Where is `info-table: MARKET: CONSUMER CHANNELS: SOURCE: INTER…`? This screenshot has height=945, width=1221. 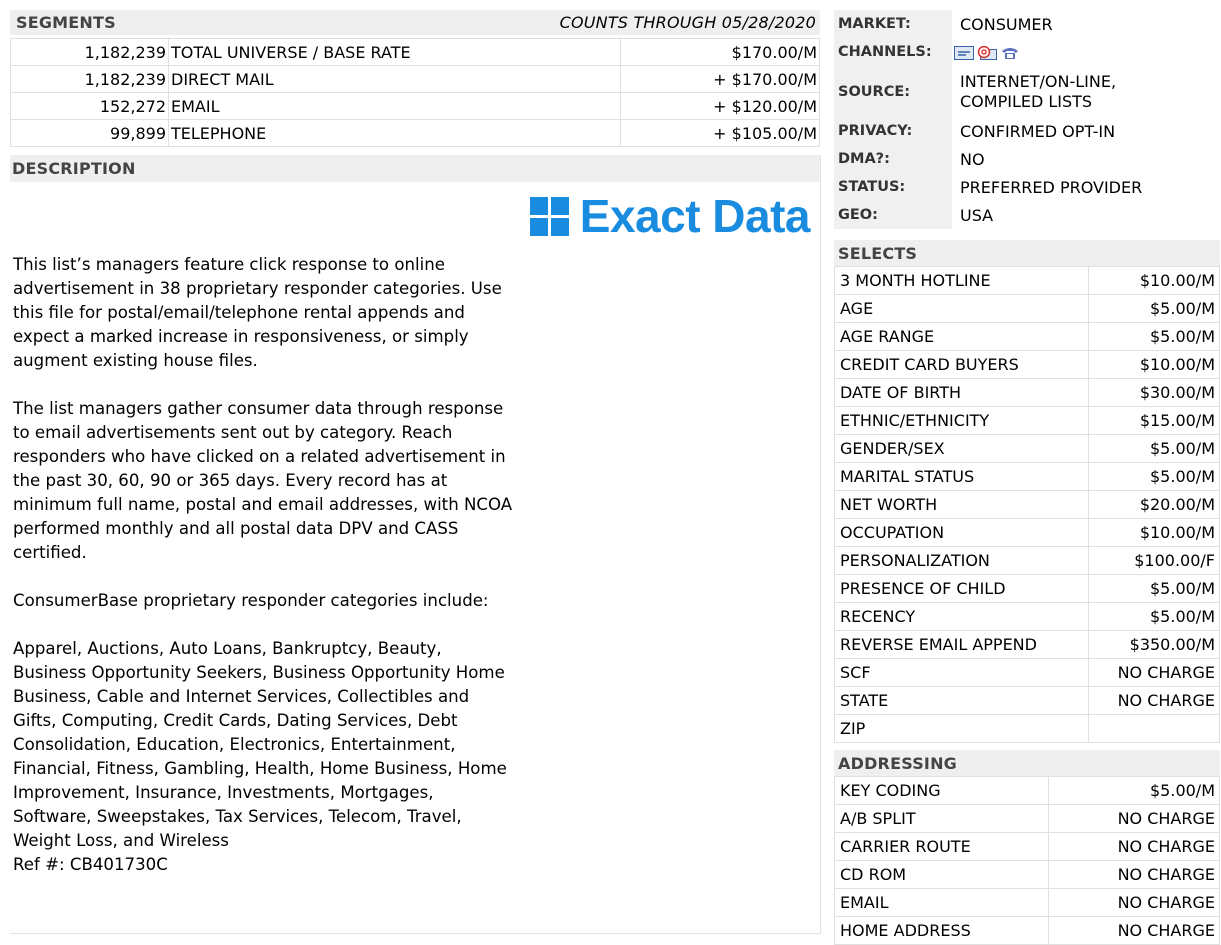
info-table: MARKET: CONSUMER CHANNELS: SOURCE: INTER… is located at coordinates (1027, 119).